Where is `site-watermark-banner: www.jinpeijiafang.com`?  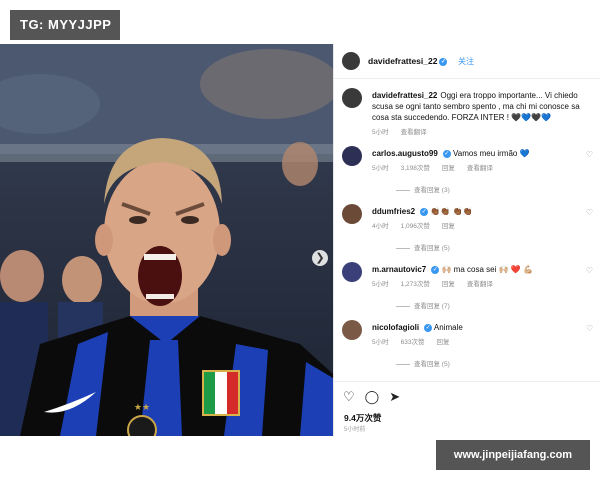
site-watermark-banner: www.jinpeijiafang.com is located at coordinates (513, 455).